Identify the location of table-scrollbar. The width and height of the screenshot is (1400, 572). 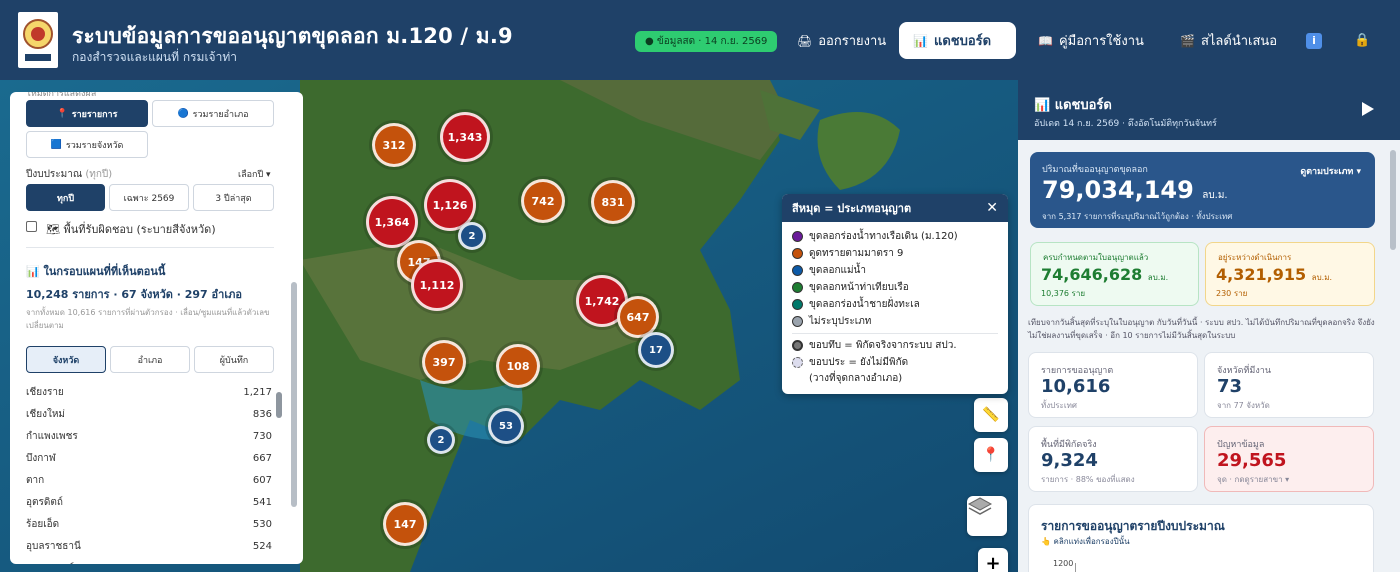
(279, 405).